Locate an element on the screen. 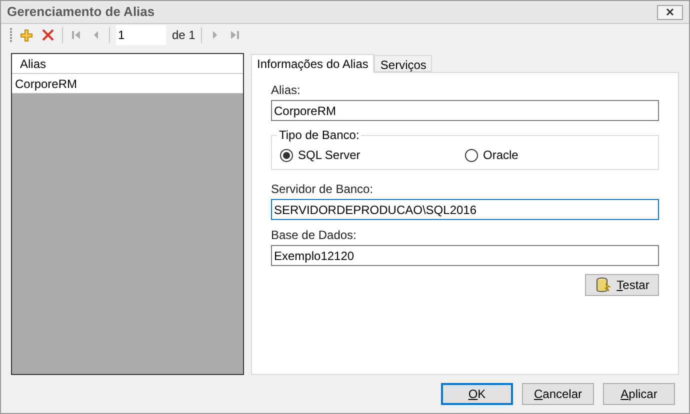  delete-icon is located at coordinates (48, 35).